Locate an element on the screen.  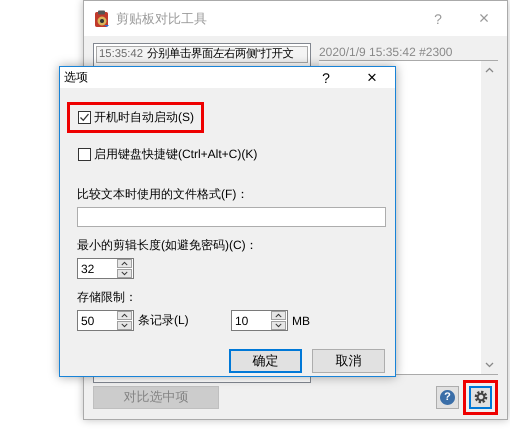
dialog-button: 取消 is located at coordinates (348, 361).